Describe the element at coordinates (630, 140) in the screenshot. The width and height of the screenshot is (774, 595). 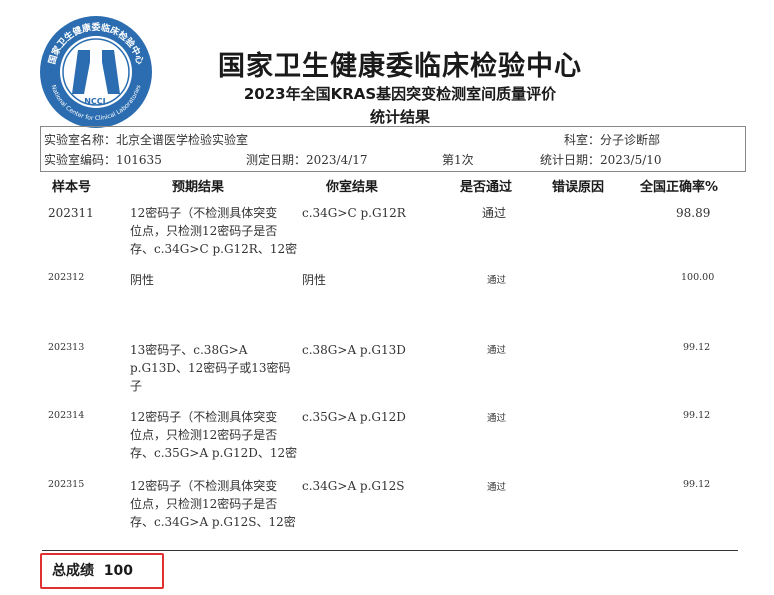
I see `department-value: 分子诊断部` at that location.